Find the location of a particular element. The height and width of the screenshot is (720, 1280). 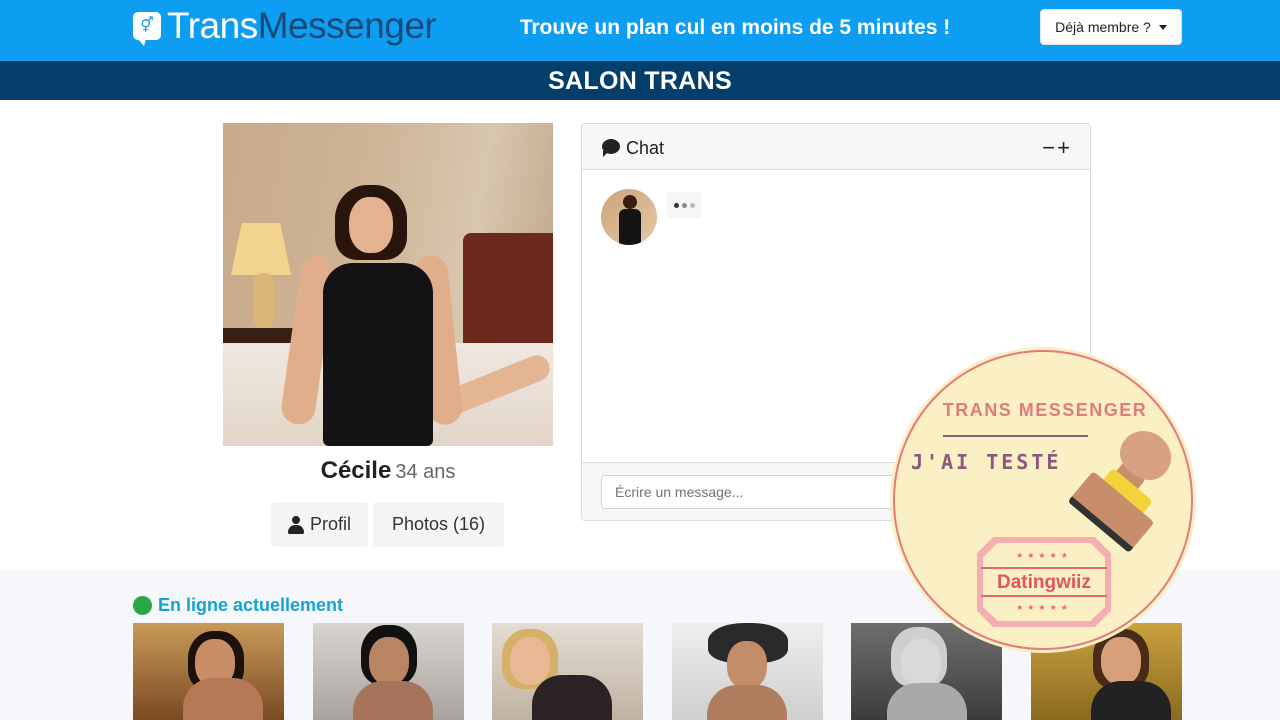

profile-button: Profil is located at coordinates (319, 524).